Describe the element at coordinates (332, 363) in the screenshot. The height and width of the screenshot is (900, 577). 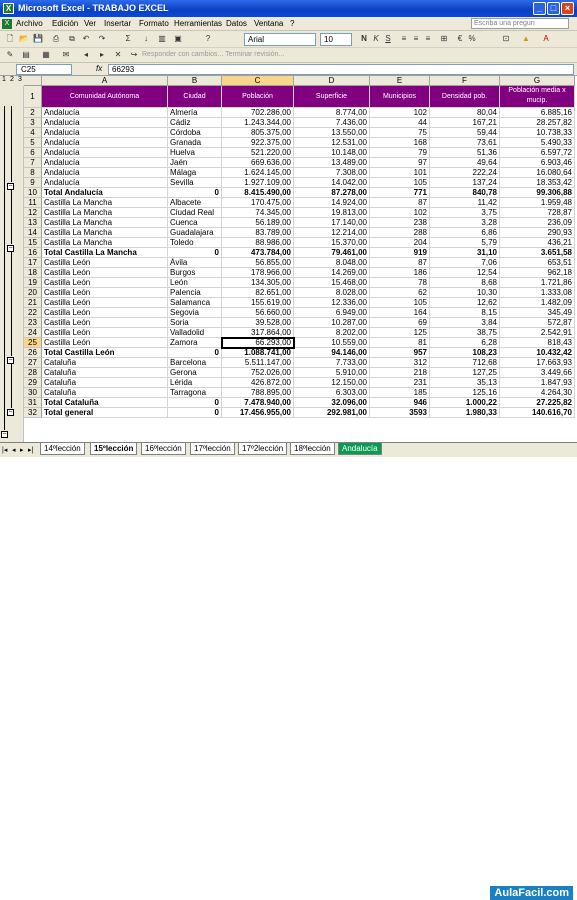
I see `cell: 7.733,00` at that location.